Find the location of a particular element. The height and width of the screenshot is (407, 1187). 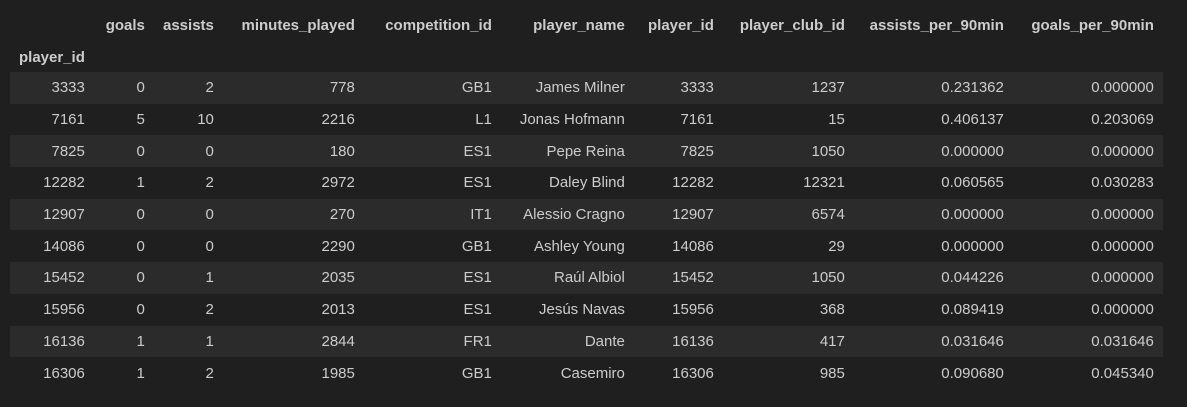

table-cell: 2013 is located at coordinates (338, 310).